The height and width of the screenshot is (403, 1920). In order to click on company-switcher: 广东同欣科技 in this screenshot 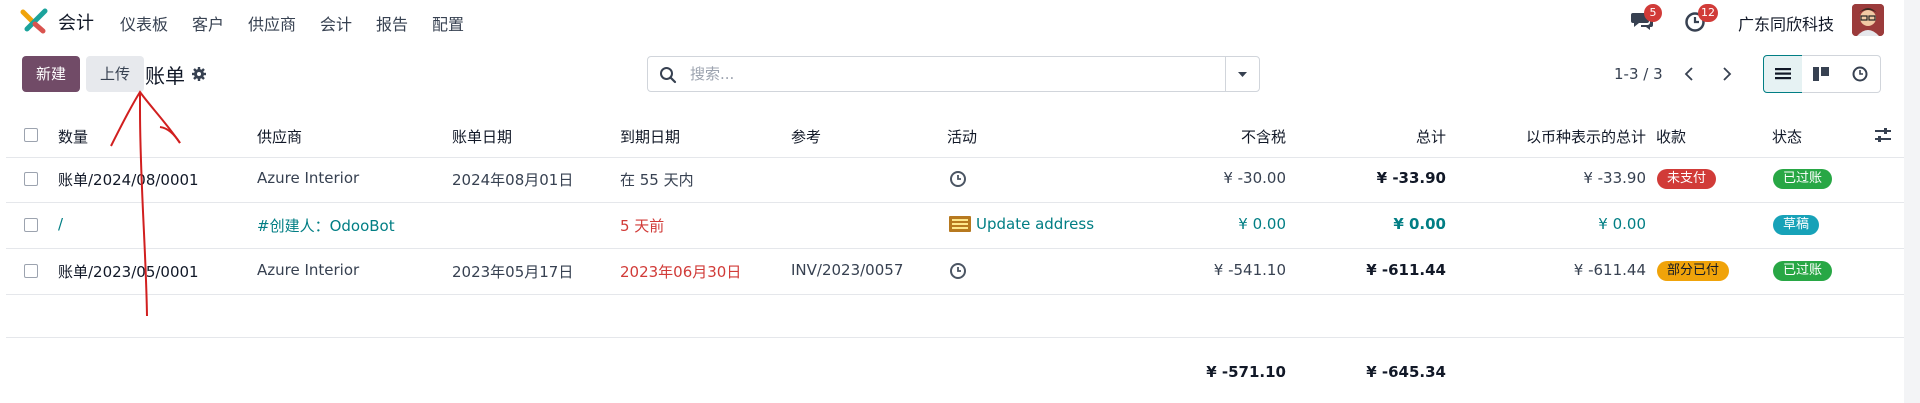, I will do `click(1786, 23)`.